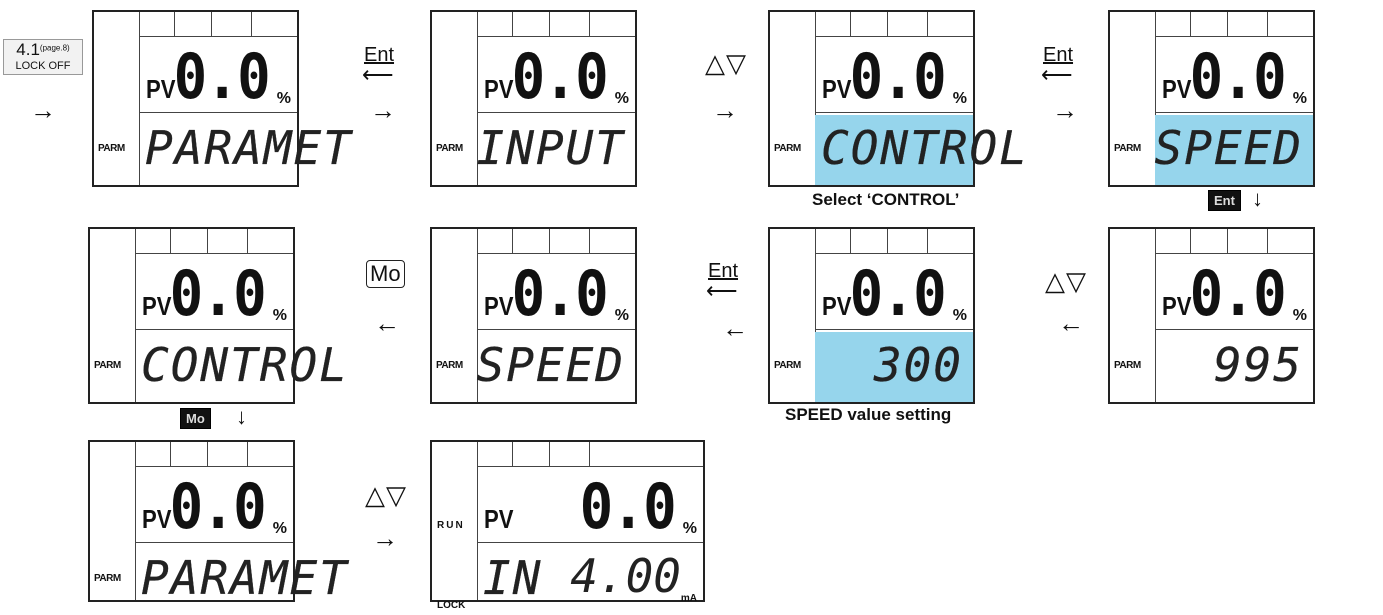 The height and width of the screenshot is (615, 1383). I want to click on screen-text: 995, so click(1258, 365).